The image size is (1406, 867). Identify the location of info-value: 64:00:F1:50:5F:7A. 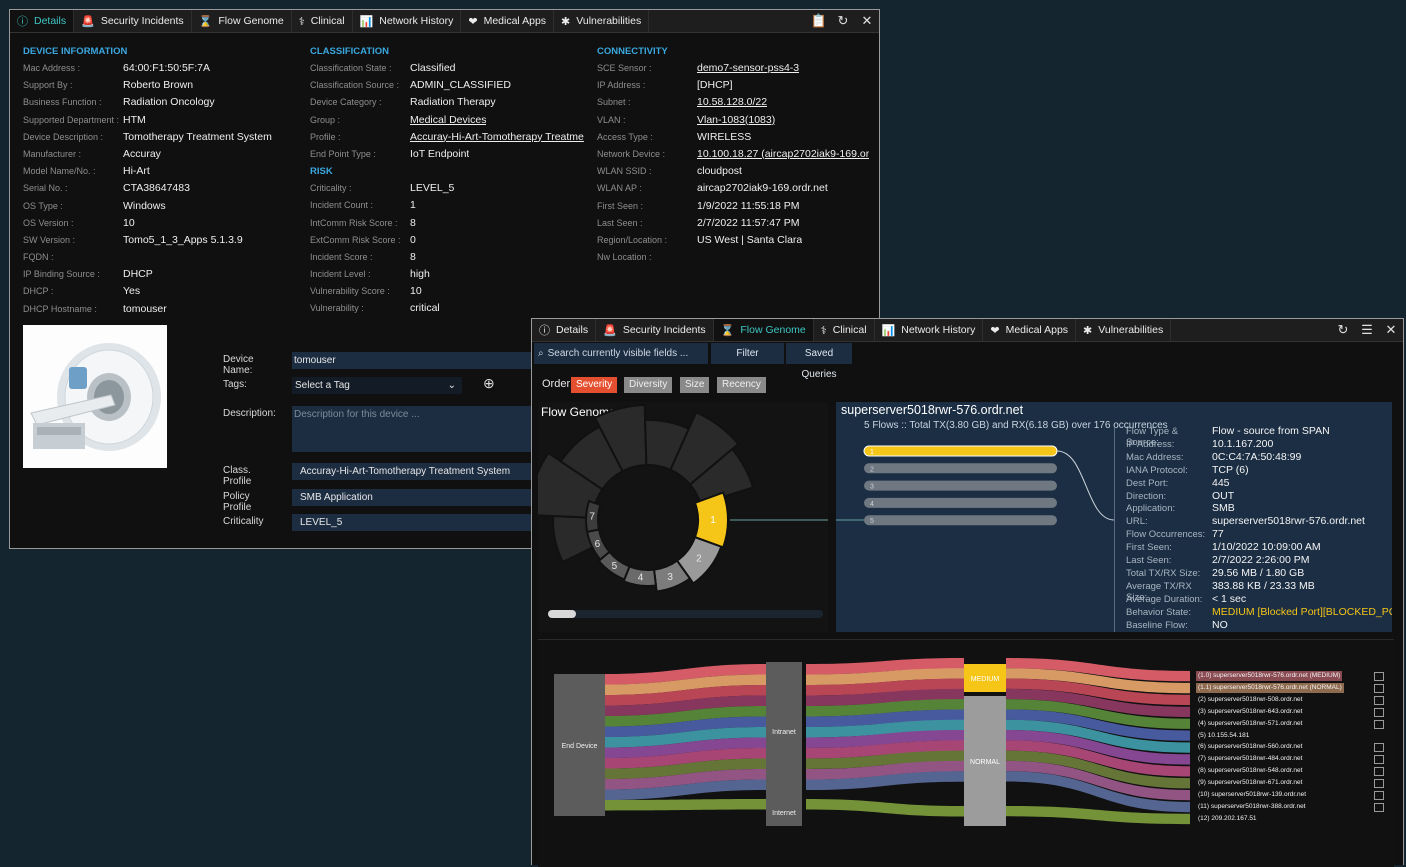
(166, 68).